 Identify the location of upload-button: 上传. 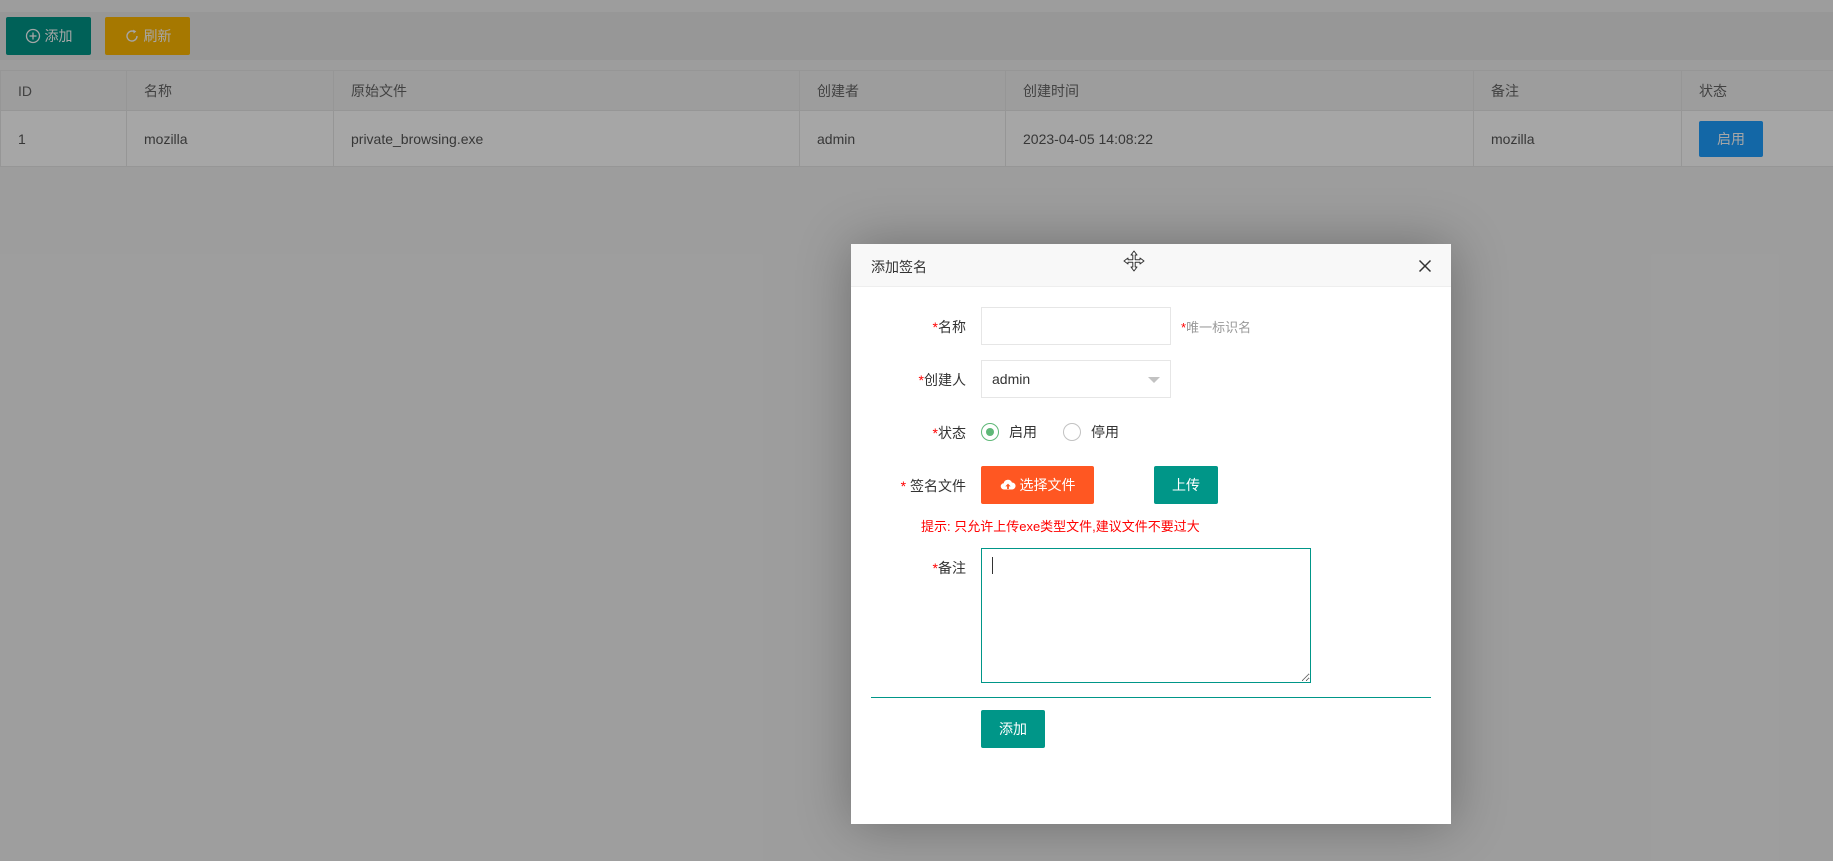
(1186, 485).